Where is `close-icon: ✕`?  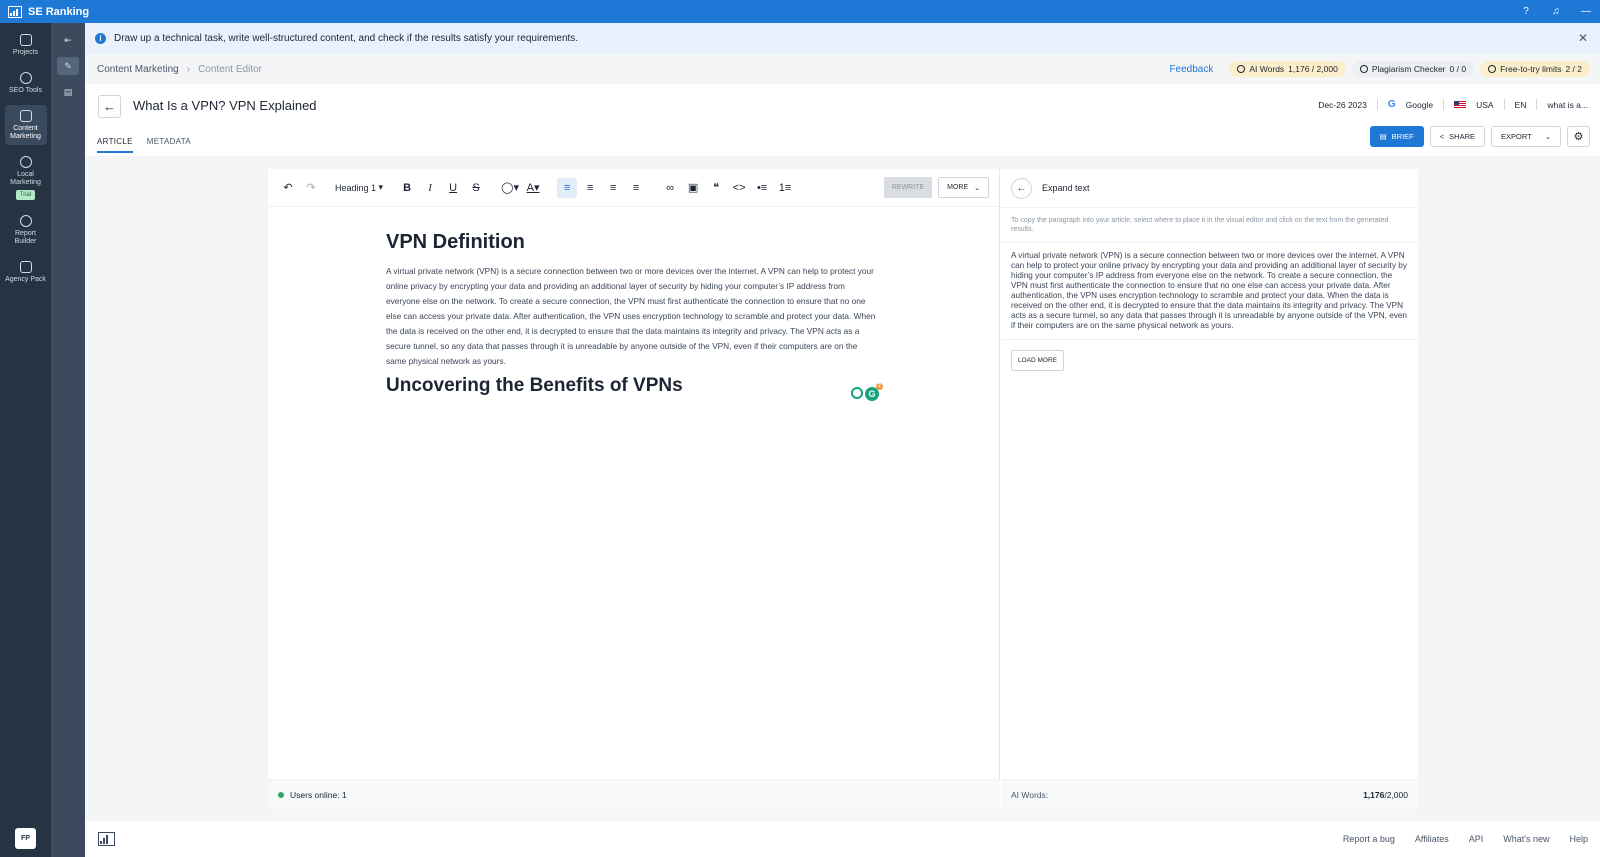
close-icon: ✕ is located at coordinates (1583, 38).